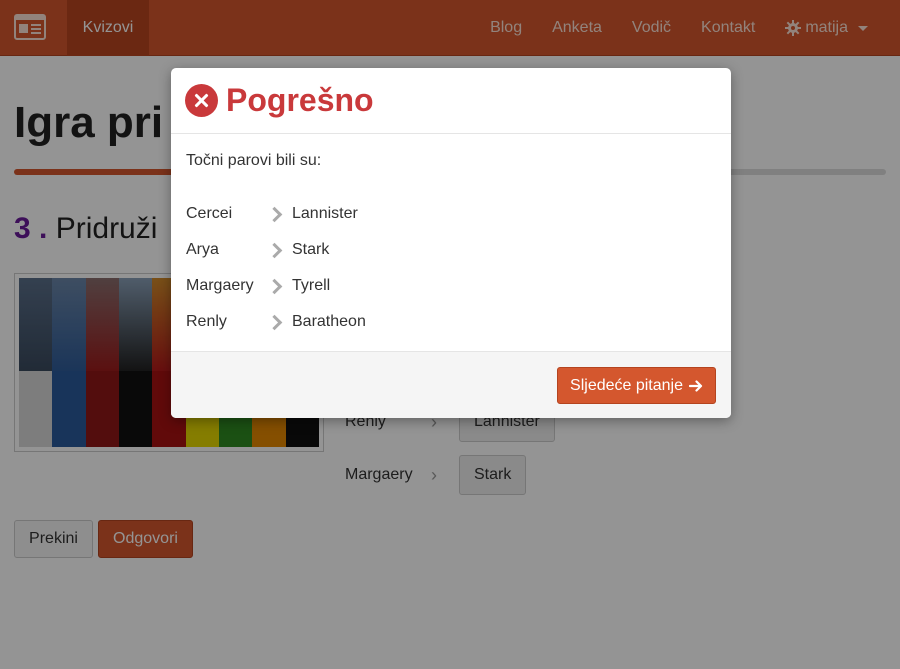 This screenshot has height=669, width=900. What do you see at coordinates (451, 101) in the screenshot?
I see `modal-header: Pogrešno` at bounding box center [451, 101].